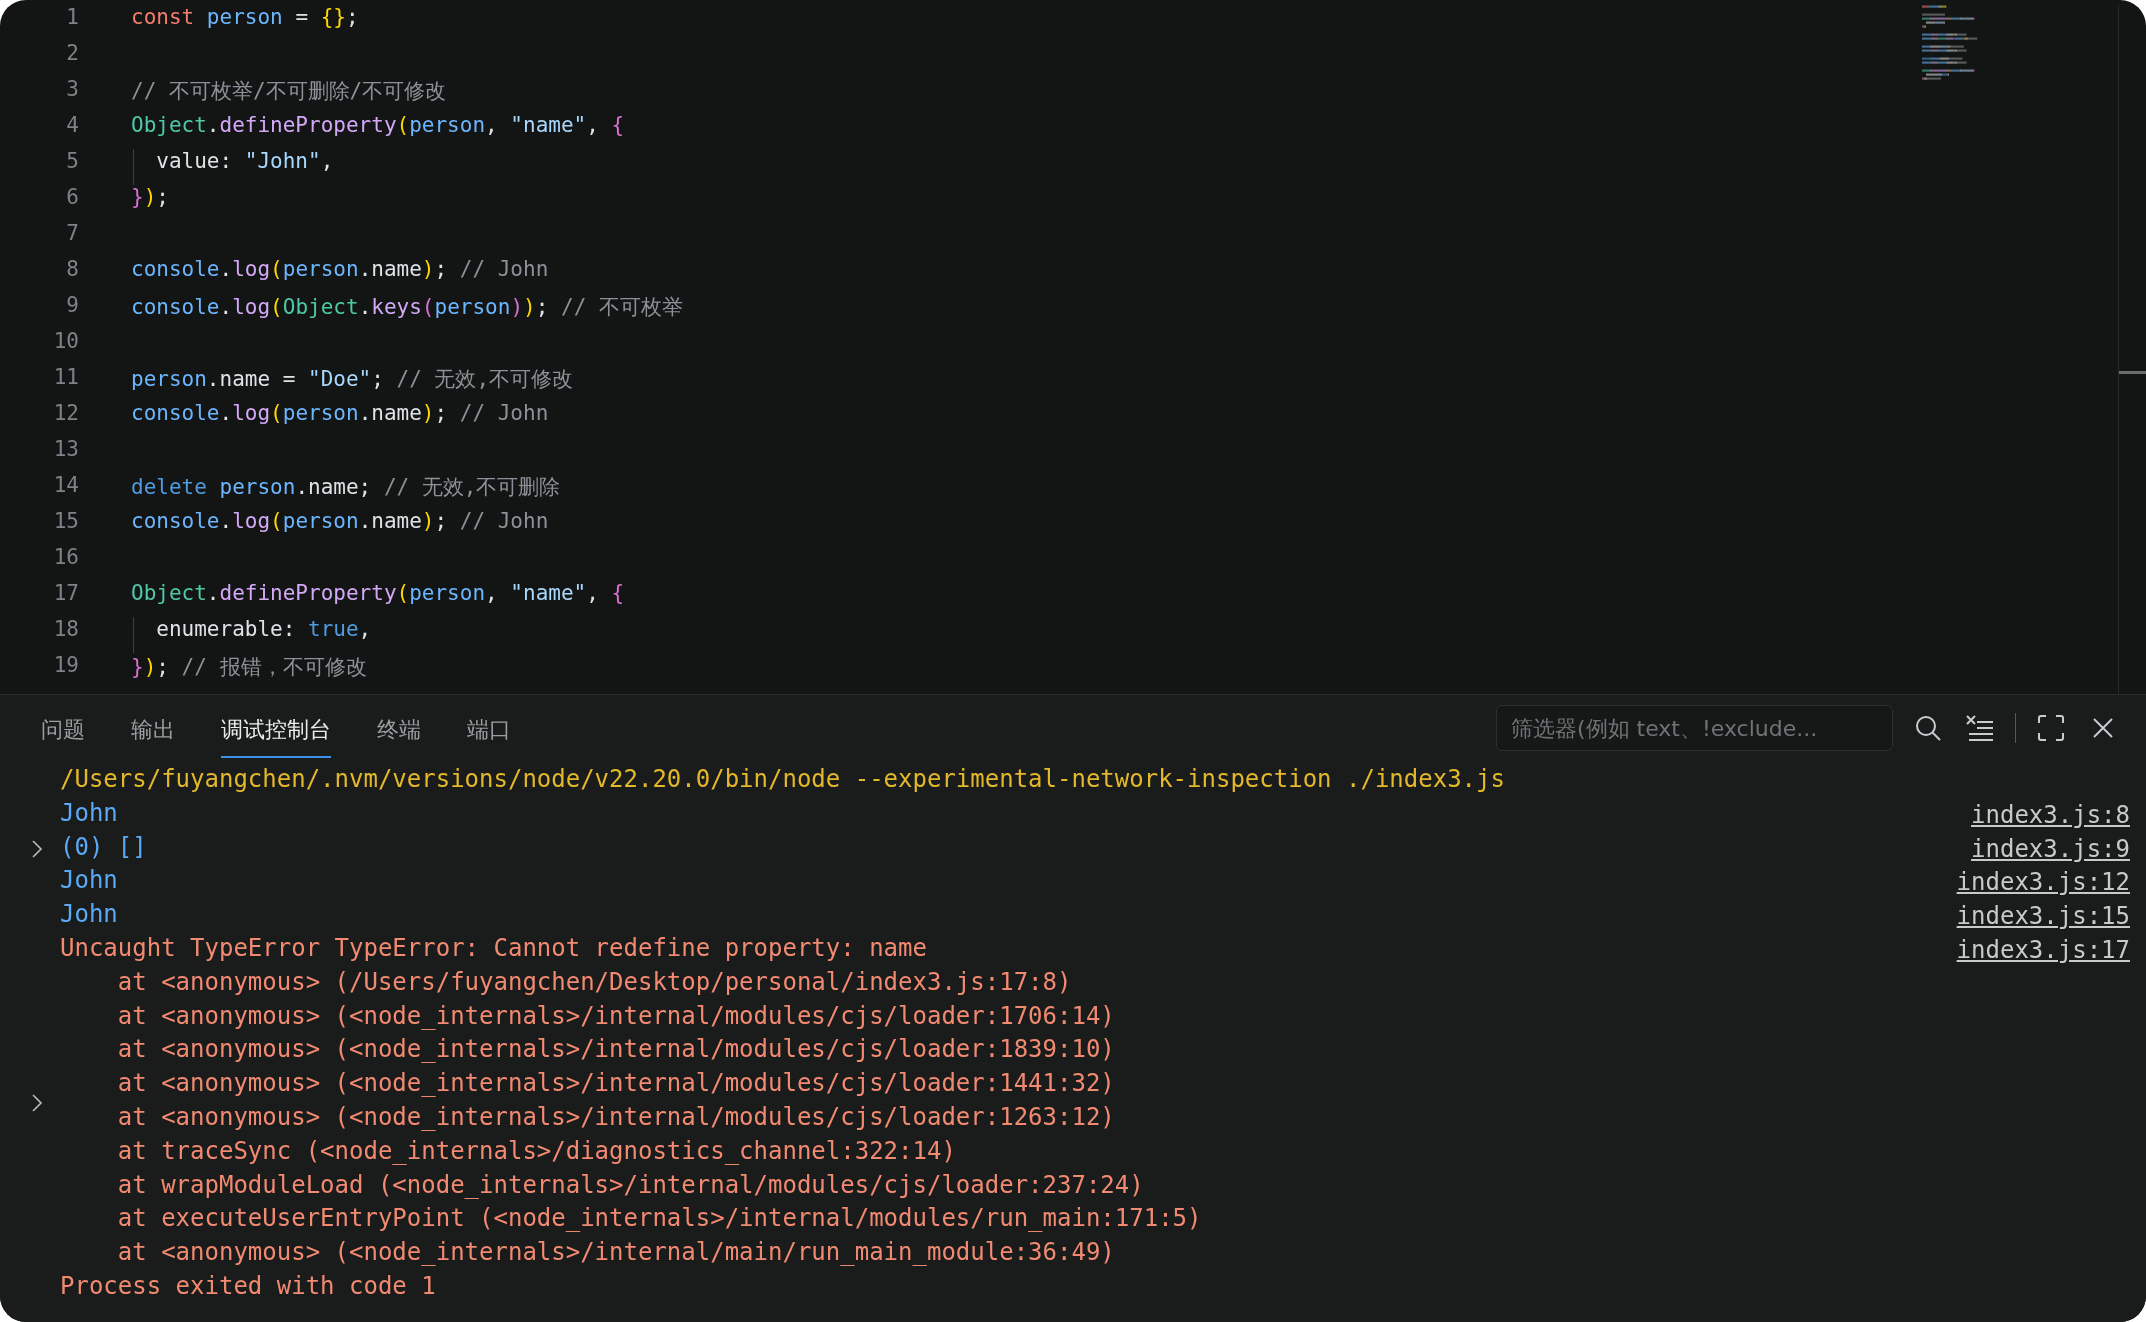 Image resolution: width=2146 pixels, height=1322 pixels. What do you see at coordinates (616, 1117) in the screenshot?
I see `stack-trace-line: at <anonymous> (<node_internals>/internal/modules/cjs/loader:1263:12)` at bounding box center [616, 1117].